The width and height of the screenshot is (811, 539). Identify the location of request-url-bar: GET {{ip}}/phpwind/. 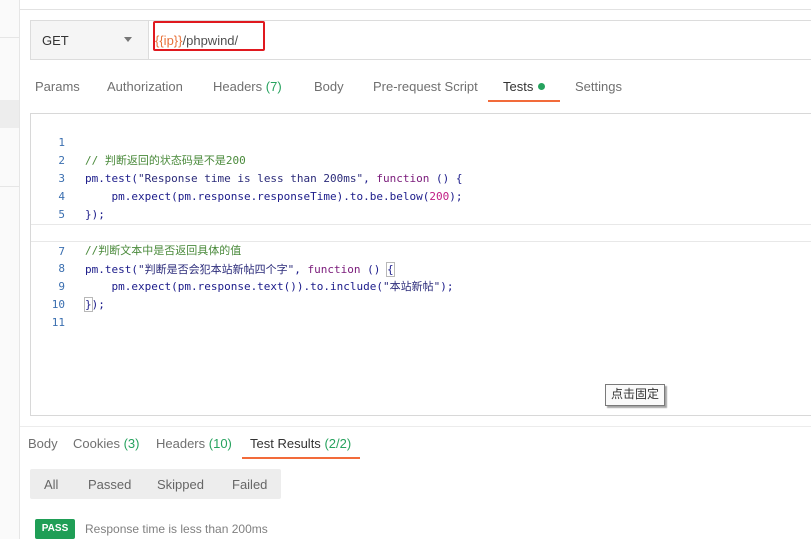
(420, 40).